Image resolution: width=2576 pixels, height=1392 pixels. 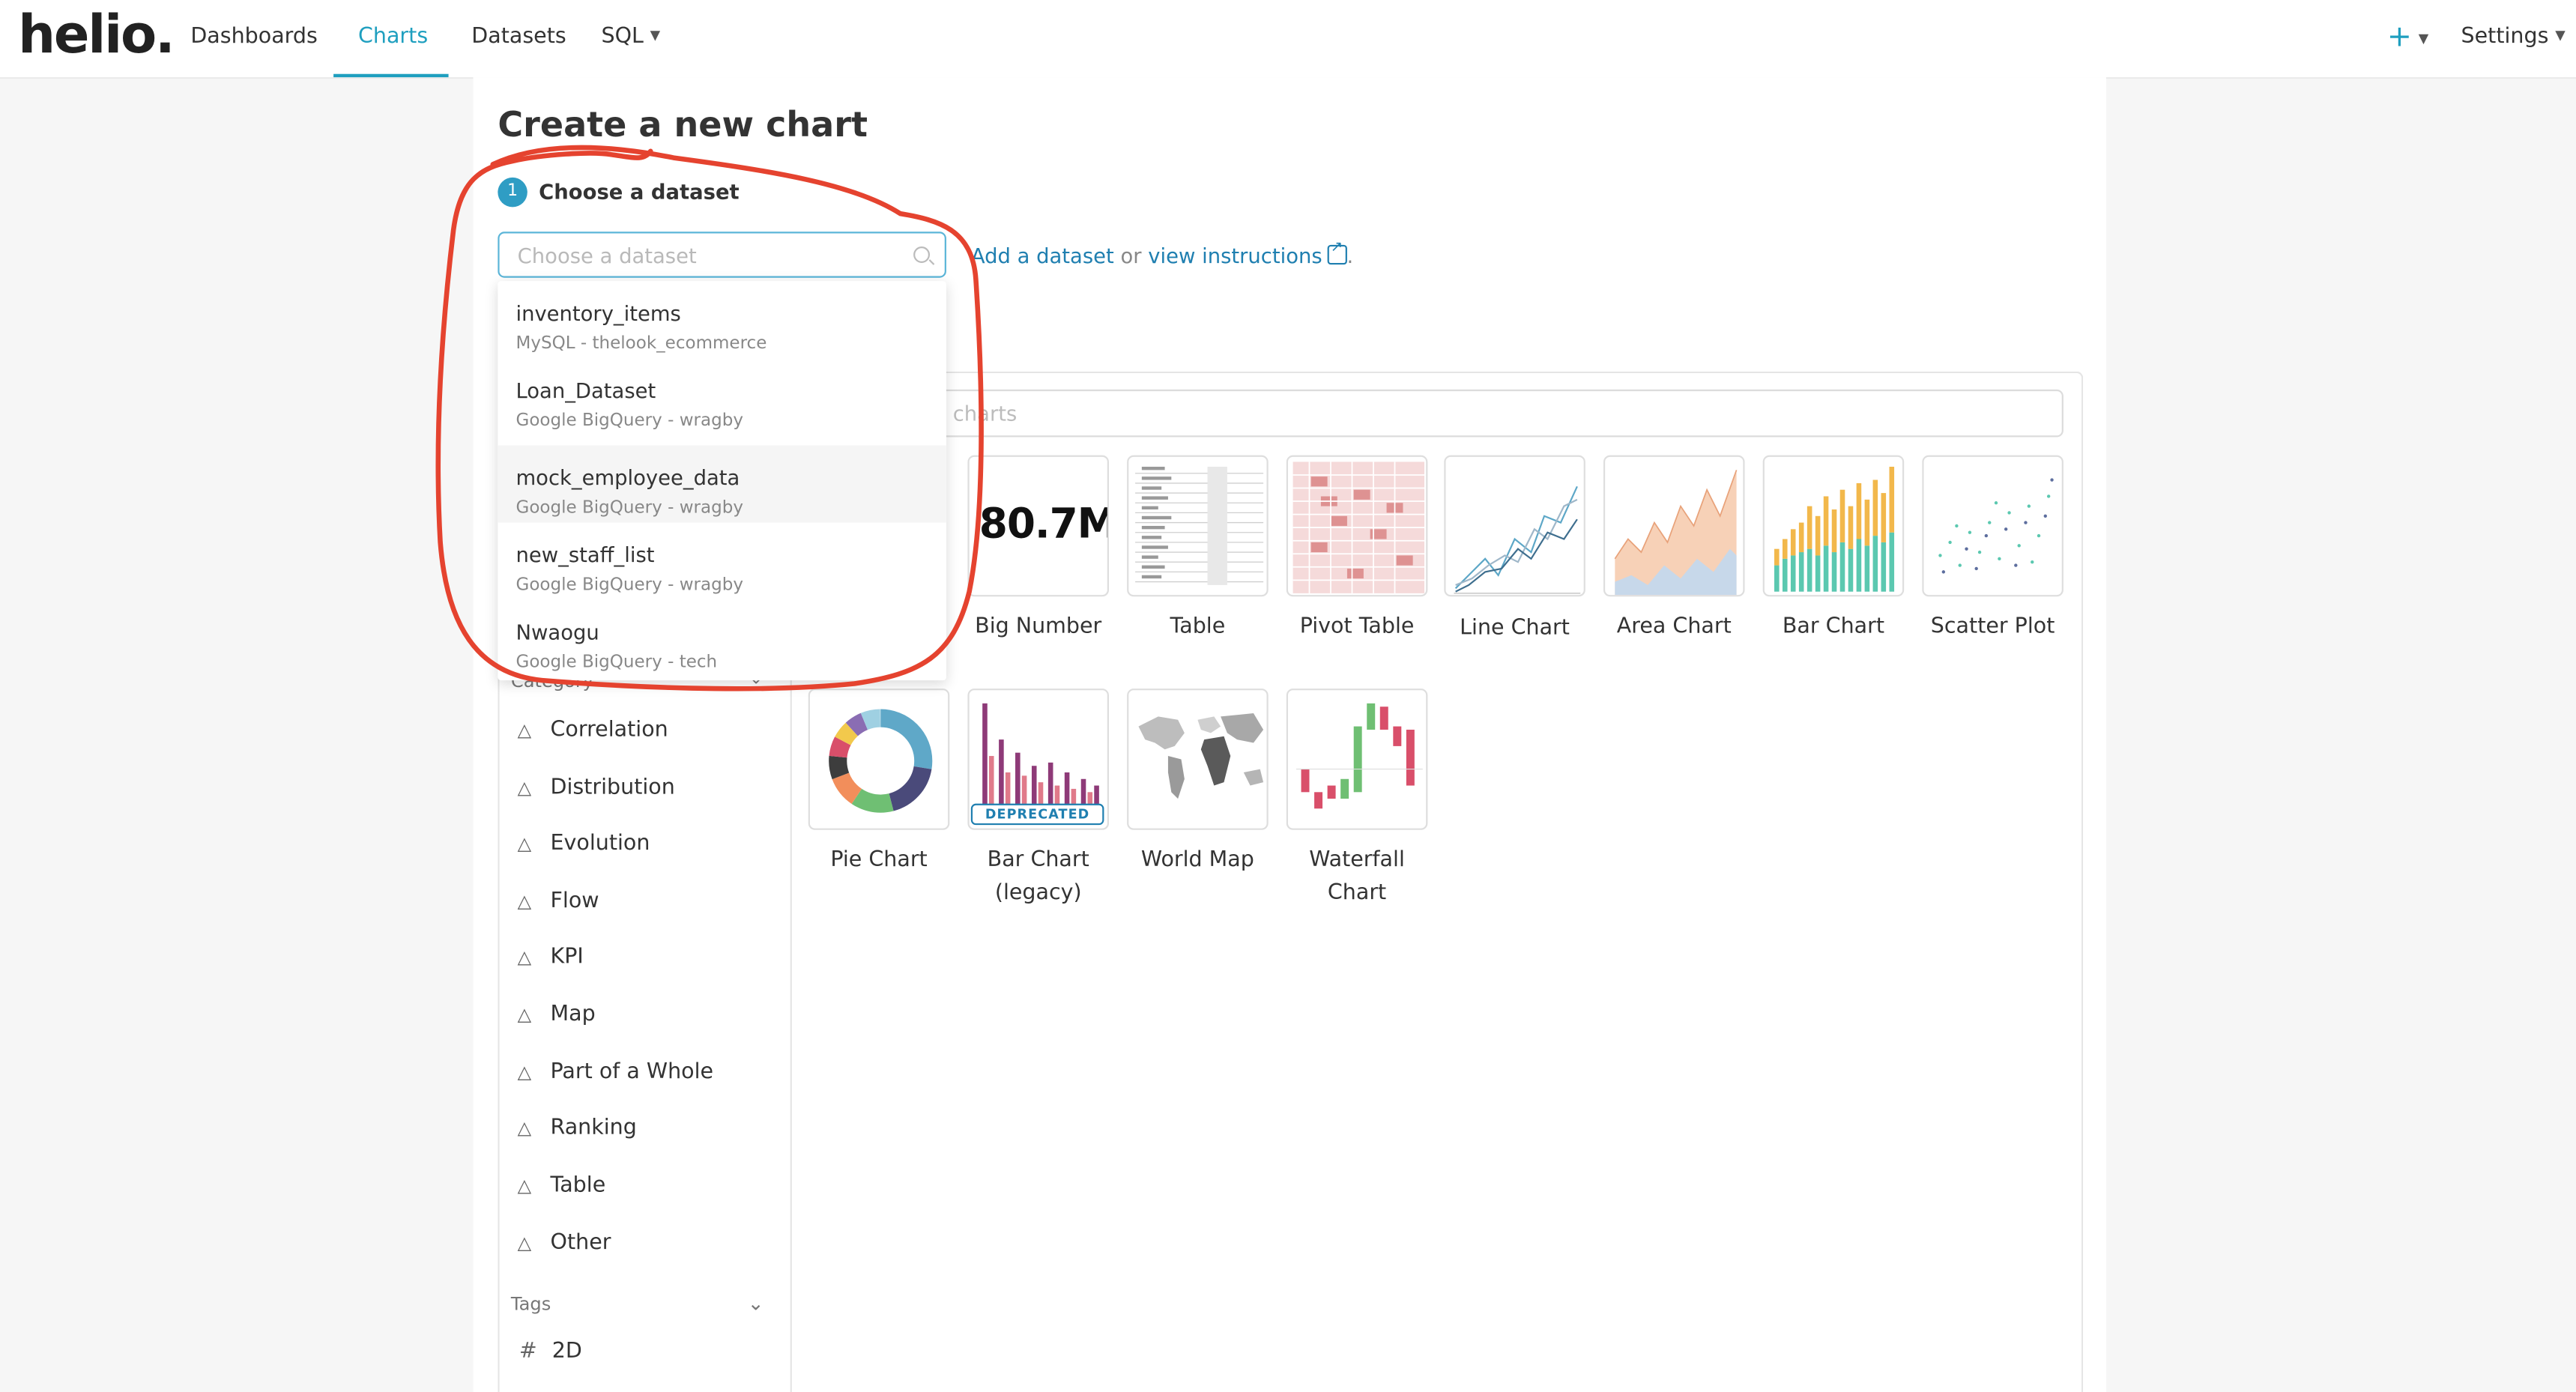 What do you see at coordinates (557, 632) in the screenshot?
I see `dataset-option-name: Nwaogu` at bounding box center [557, 632].